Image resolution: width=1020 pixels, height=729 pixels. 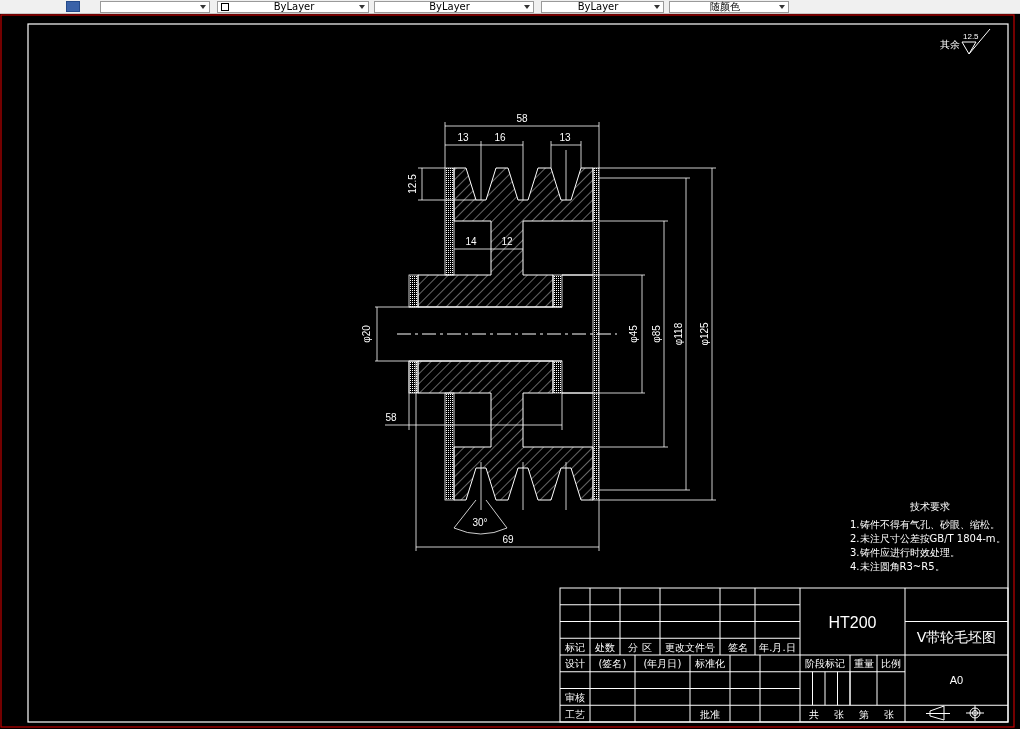 I want to click on title-block-label: 标记, so click(x=575, y=647).